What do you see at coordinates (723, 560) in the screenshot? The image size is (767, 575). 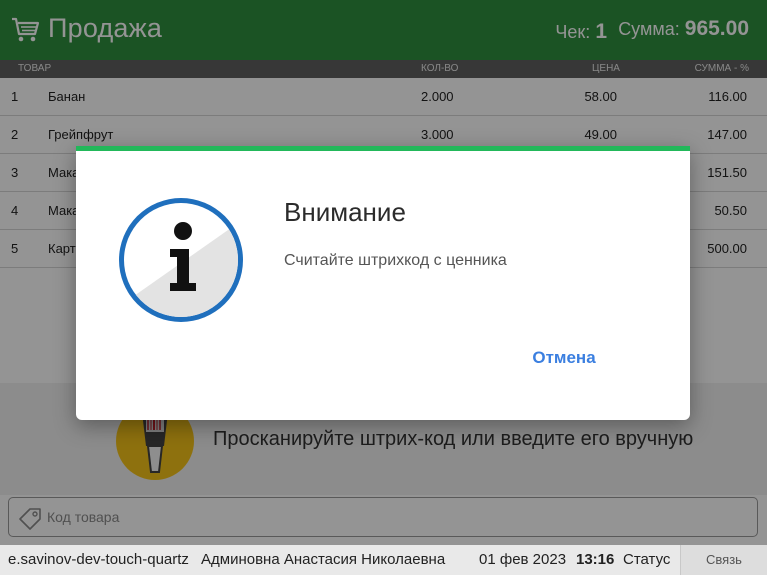 I see `connection-button: Связь` at bounding box center [723, 560].